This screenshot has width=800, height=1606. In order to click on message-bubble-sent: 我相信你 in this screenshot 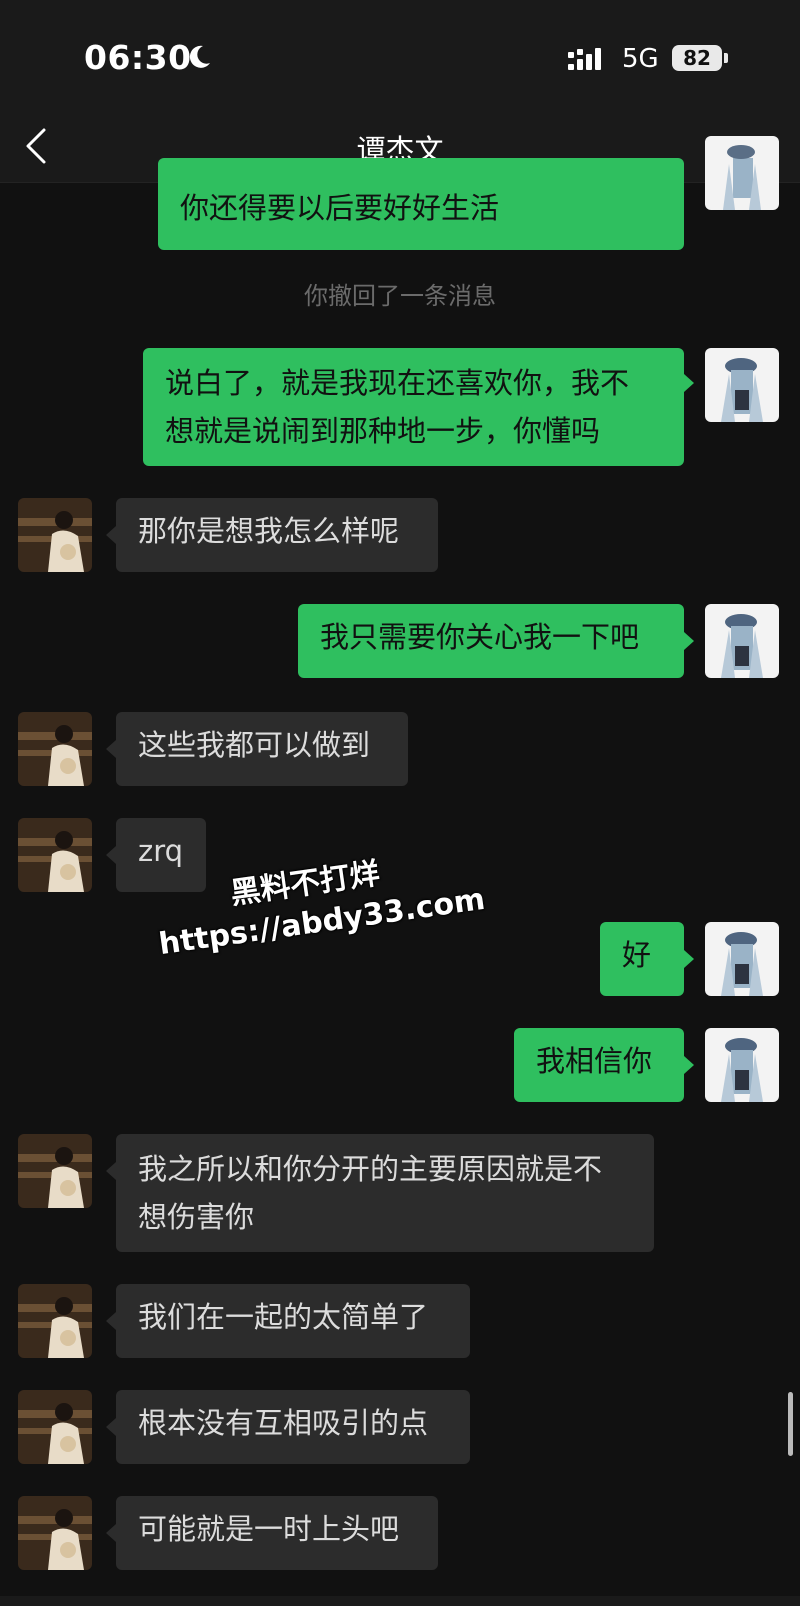, I will do `click(599, 1065)`.